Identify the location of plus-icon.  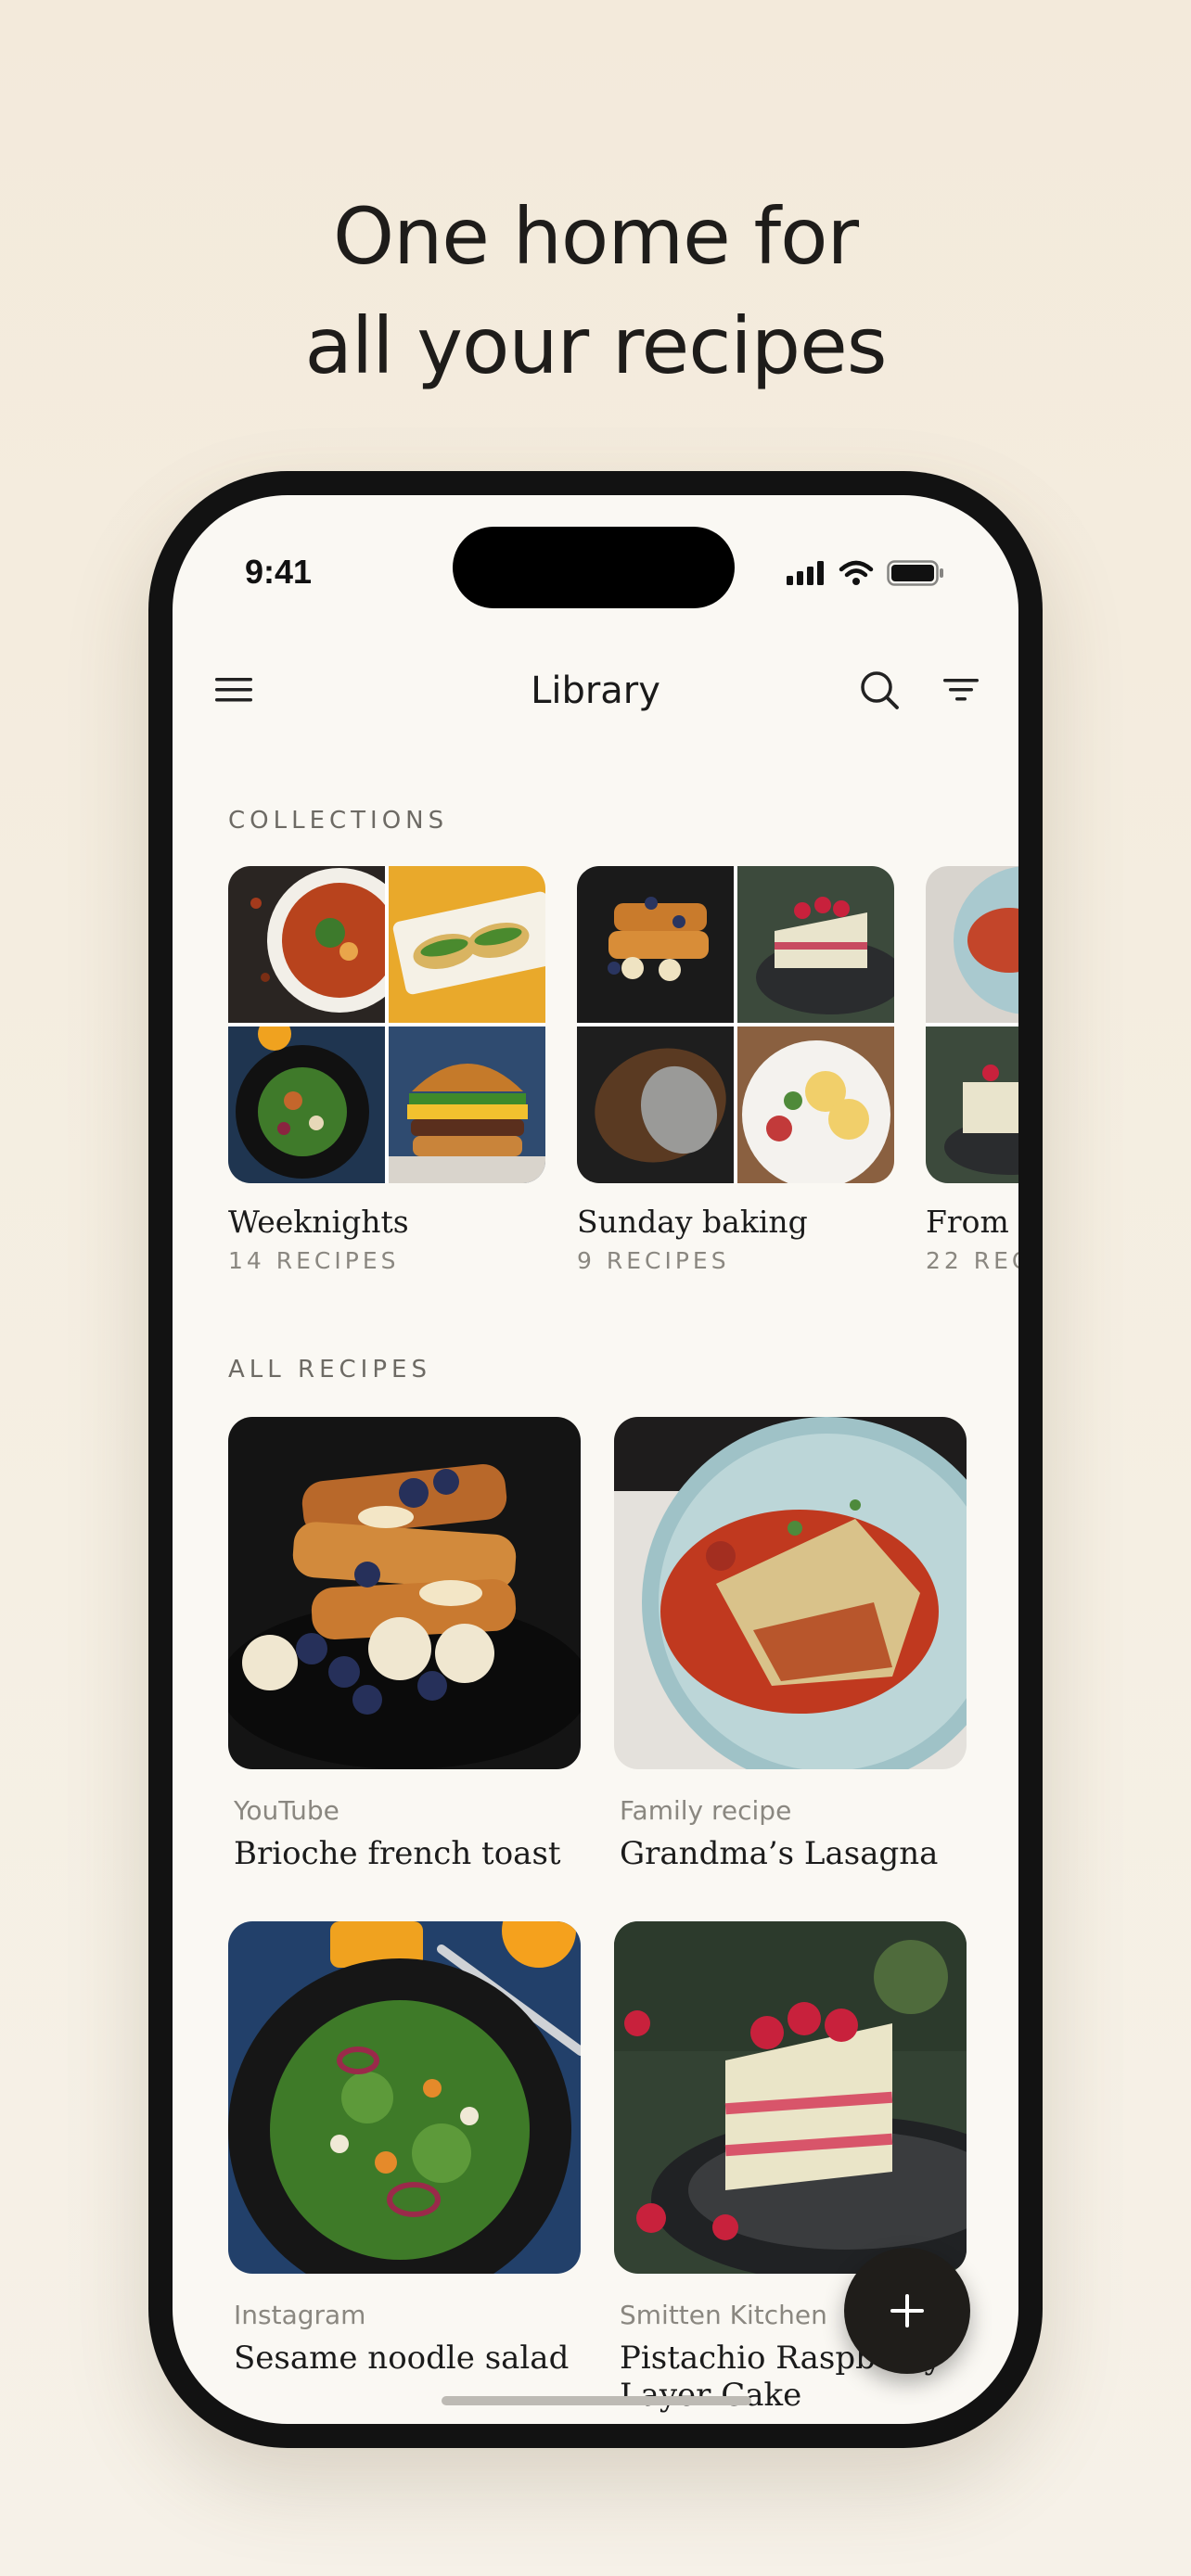
(907, 2311).